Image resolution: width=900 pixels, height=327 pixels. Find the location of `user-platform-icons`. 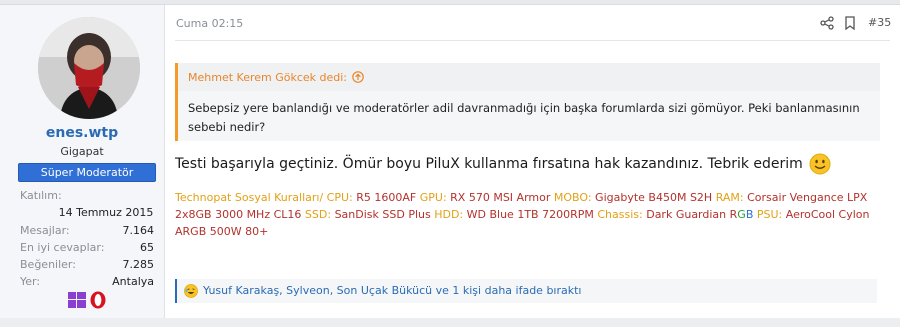

user-platform-icons is located at coordinates (90, 300).